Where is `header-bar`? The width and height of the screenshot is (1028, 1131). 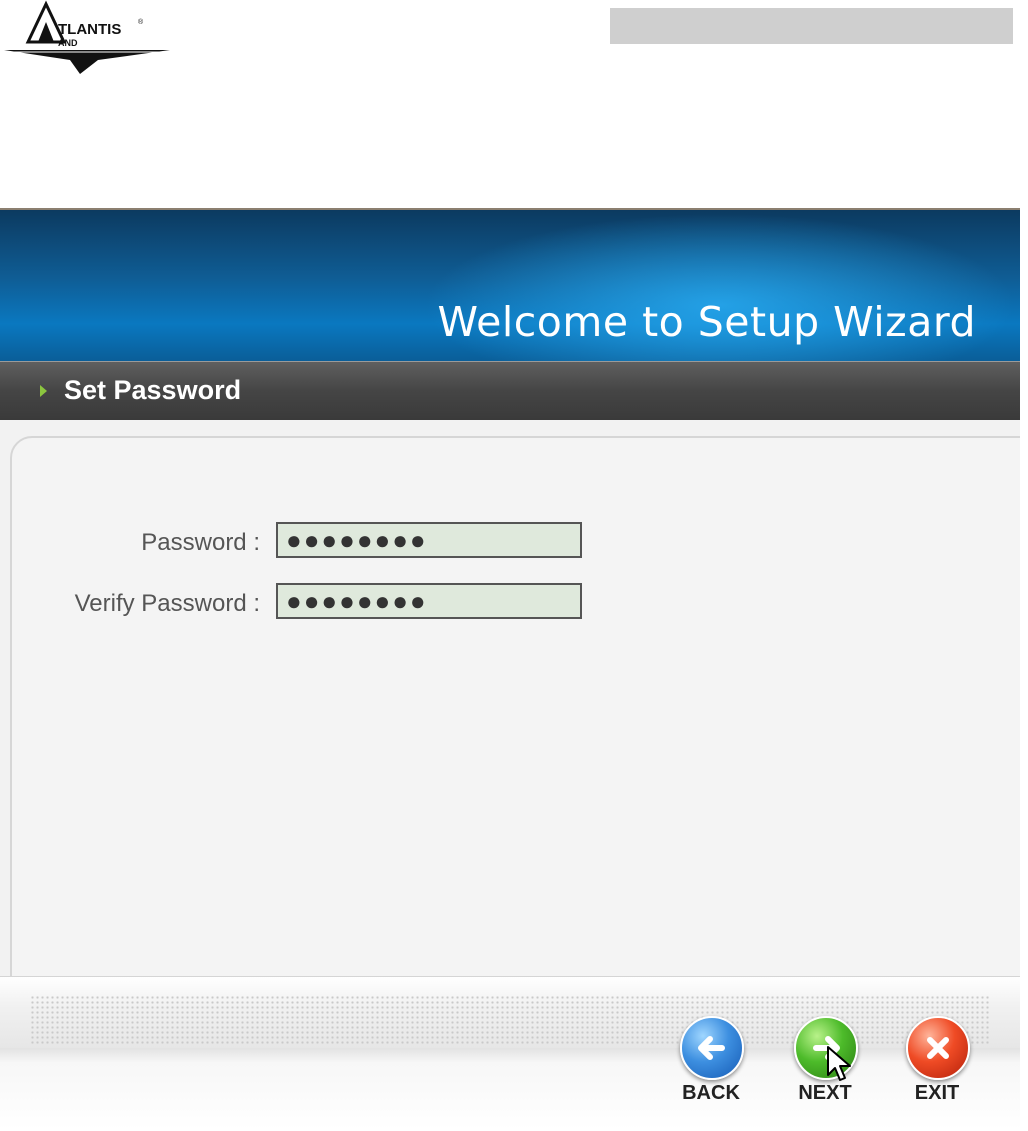 header-bar is located at coordinates (811, 26).